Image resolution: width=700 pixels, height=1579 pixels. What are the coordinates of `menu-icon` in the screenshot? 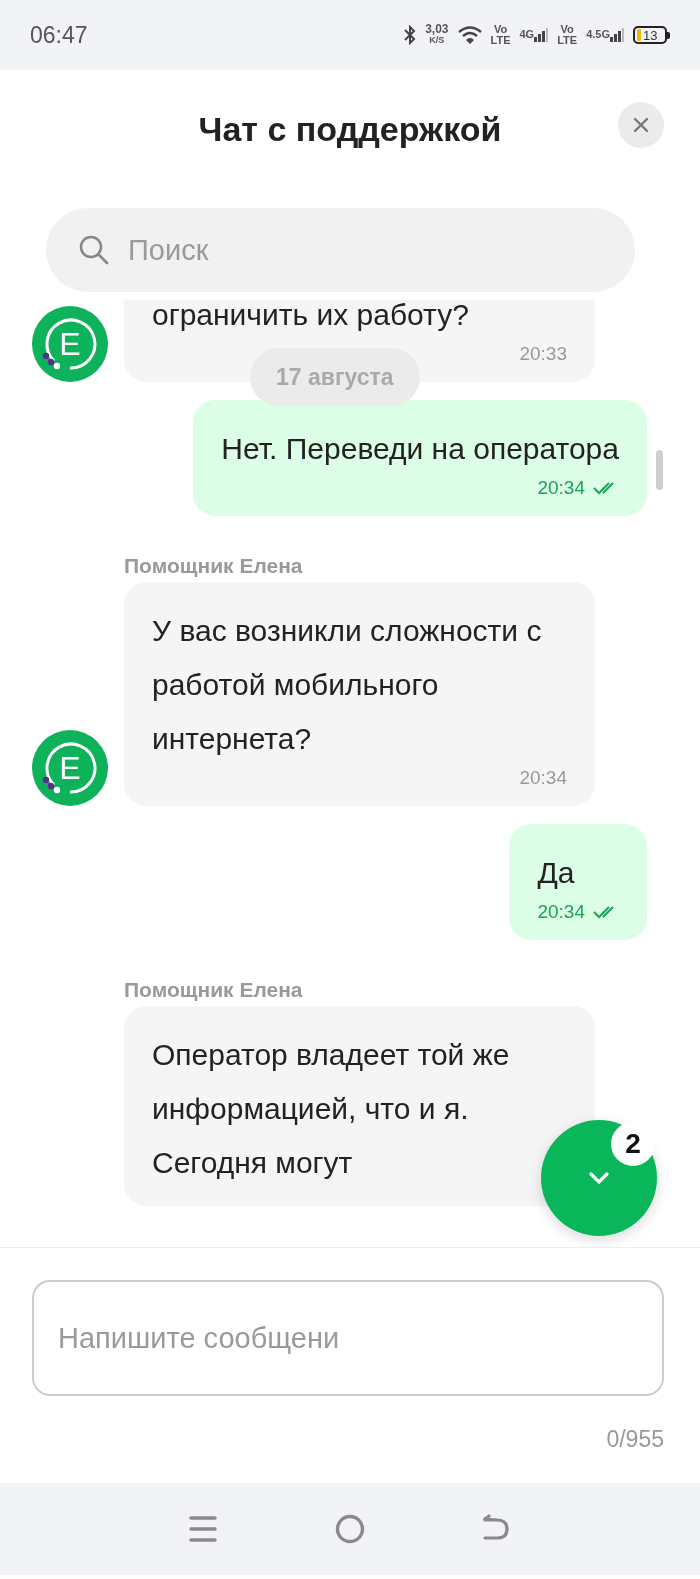 It's located at (203, 1529).